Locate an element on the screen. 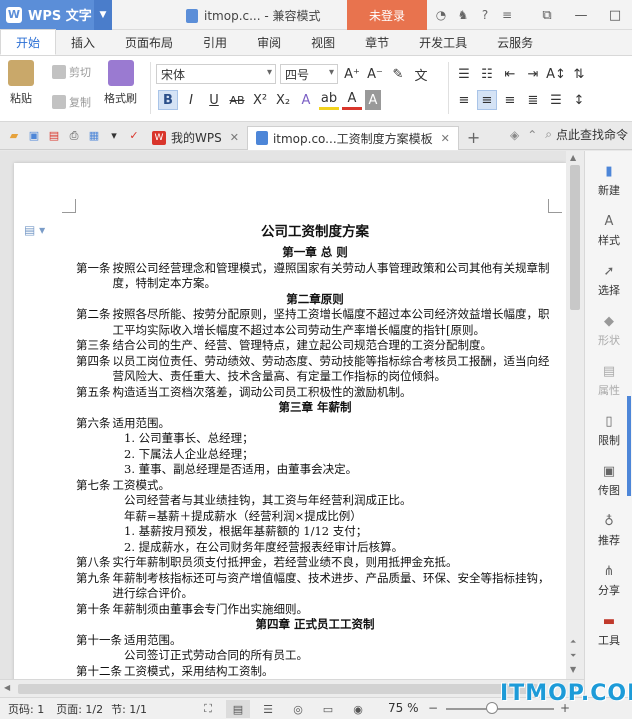 This screenshot has width=632, height=719. font-shrink-icon: A⁻ is located at coordinates (375, 74).